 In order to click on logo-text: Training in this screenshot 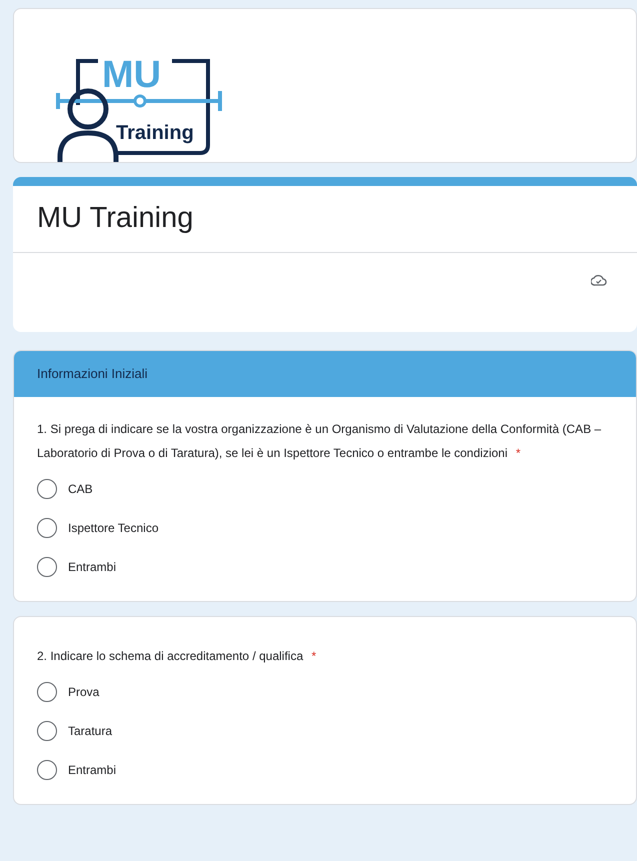, I will do `click(155, 133)`.